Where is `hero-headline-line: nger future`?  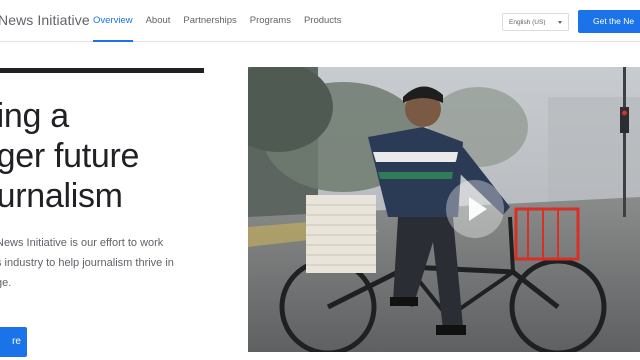 hero-headline-line: nger future is located at coordinates (70, 156).